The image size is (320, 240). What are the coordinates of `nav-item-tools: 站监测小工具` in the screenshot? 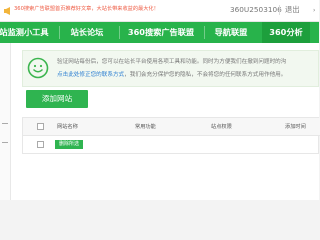 It's located at (26, 32).